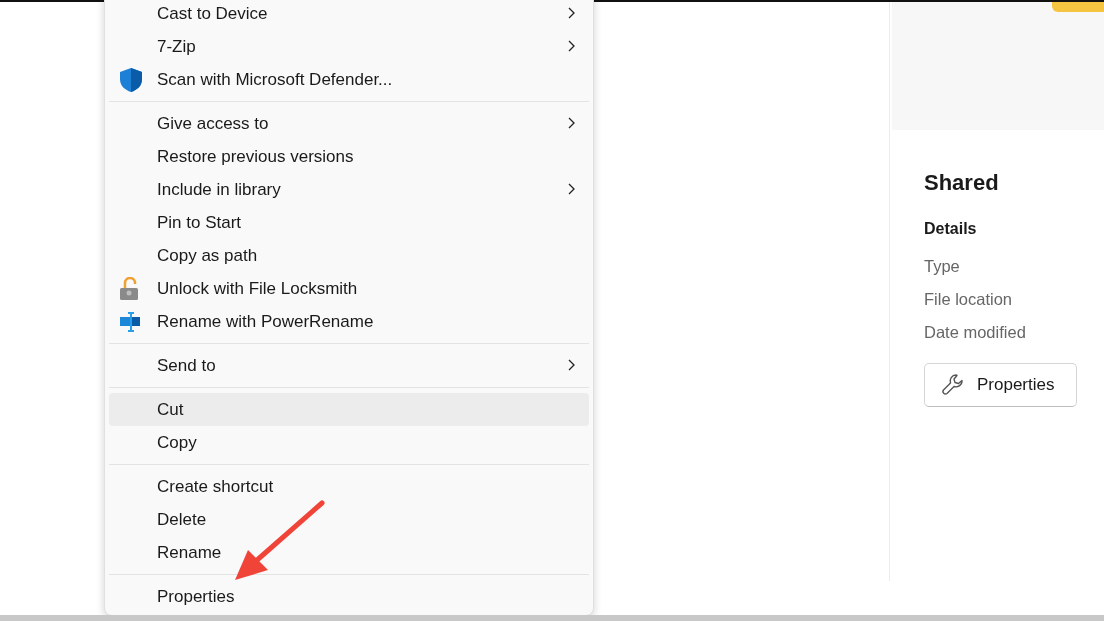  What do you see at coordinates (1000, 385) in the screenshot?
I see `properties-button: Properties` at bounding box center [1000, 385].